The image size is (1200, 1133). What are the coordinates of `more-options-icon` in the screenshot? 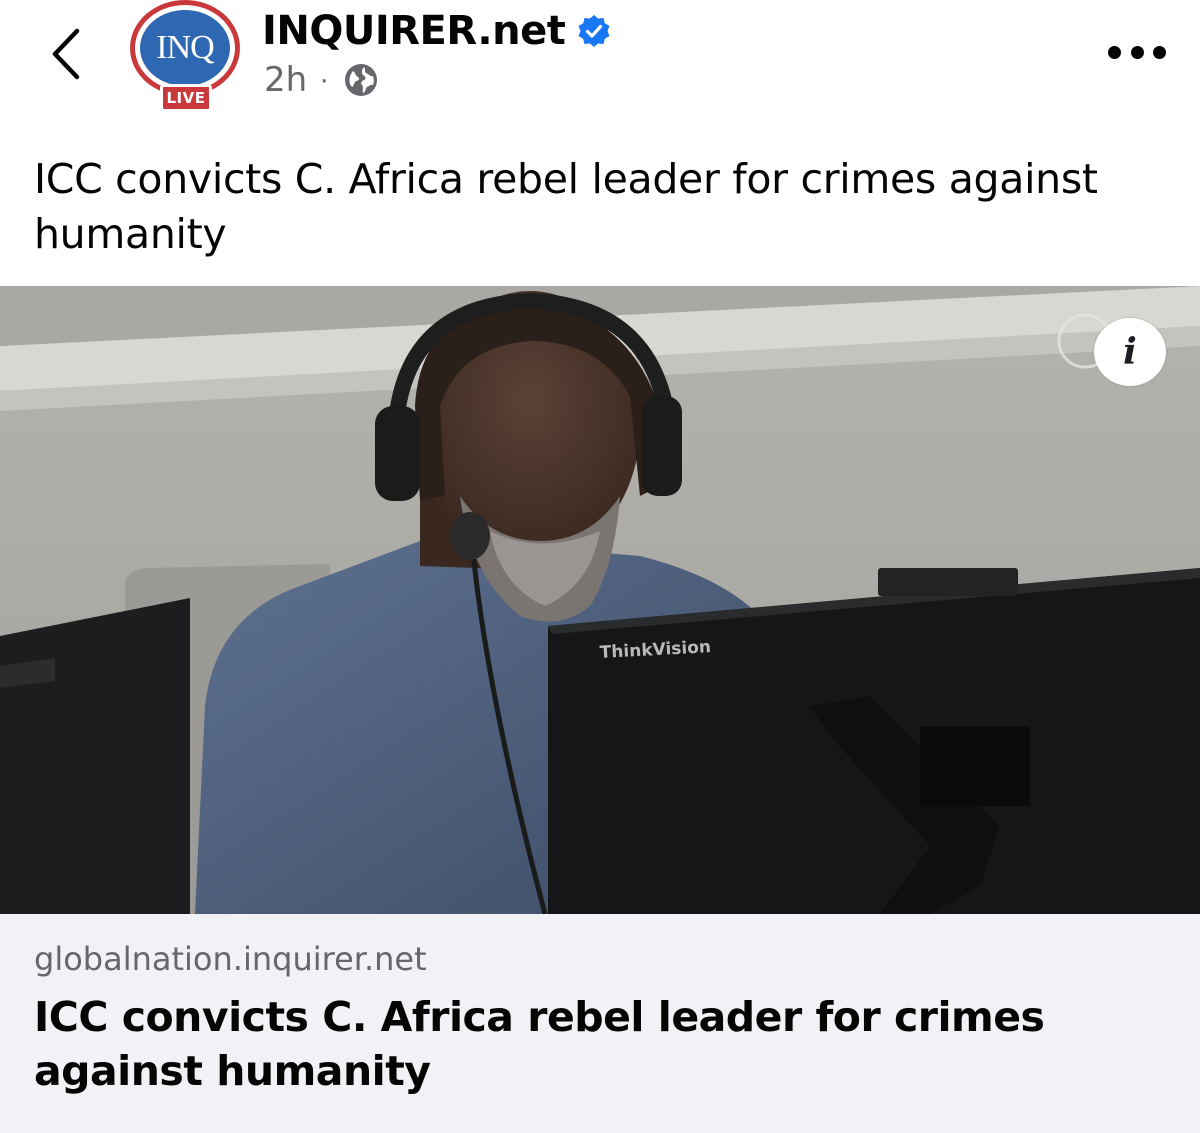 It's located at (1114, 52).